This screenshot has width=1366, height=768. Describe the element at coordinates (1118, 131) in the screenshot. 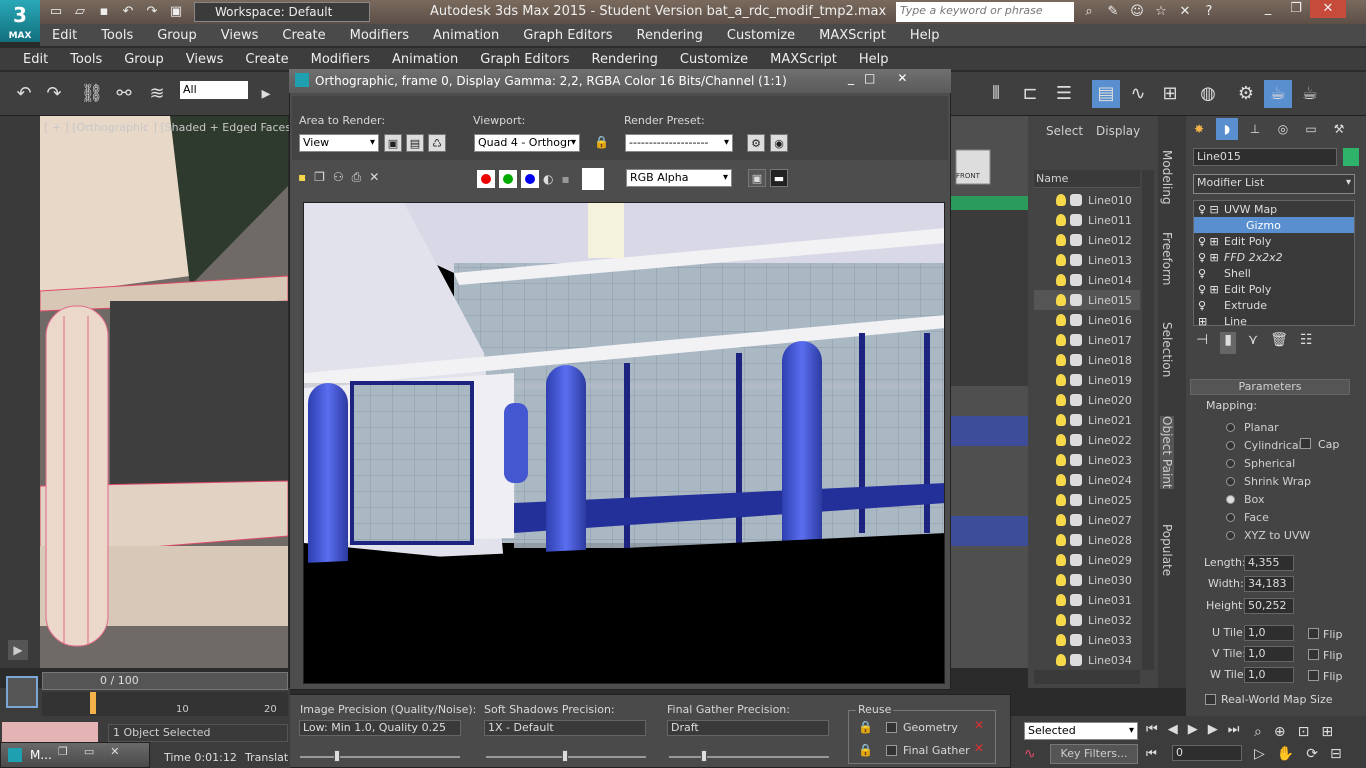

I see `explorer-display-tab: Display` at that location.